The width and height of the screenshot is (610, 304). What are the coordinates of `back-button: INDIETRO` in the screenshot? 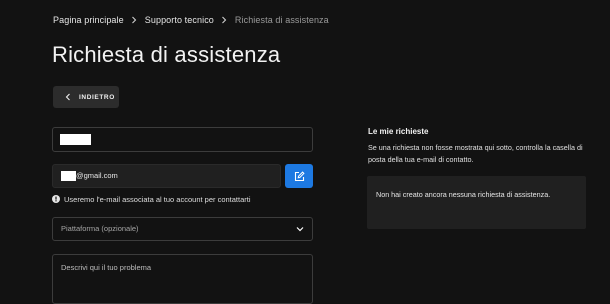 It's located at (86, 97).